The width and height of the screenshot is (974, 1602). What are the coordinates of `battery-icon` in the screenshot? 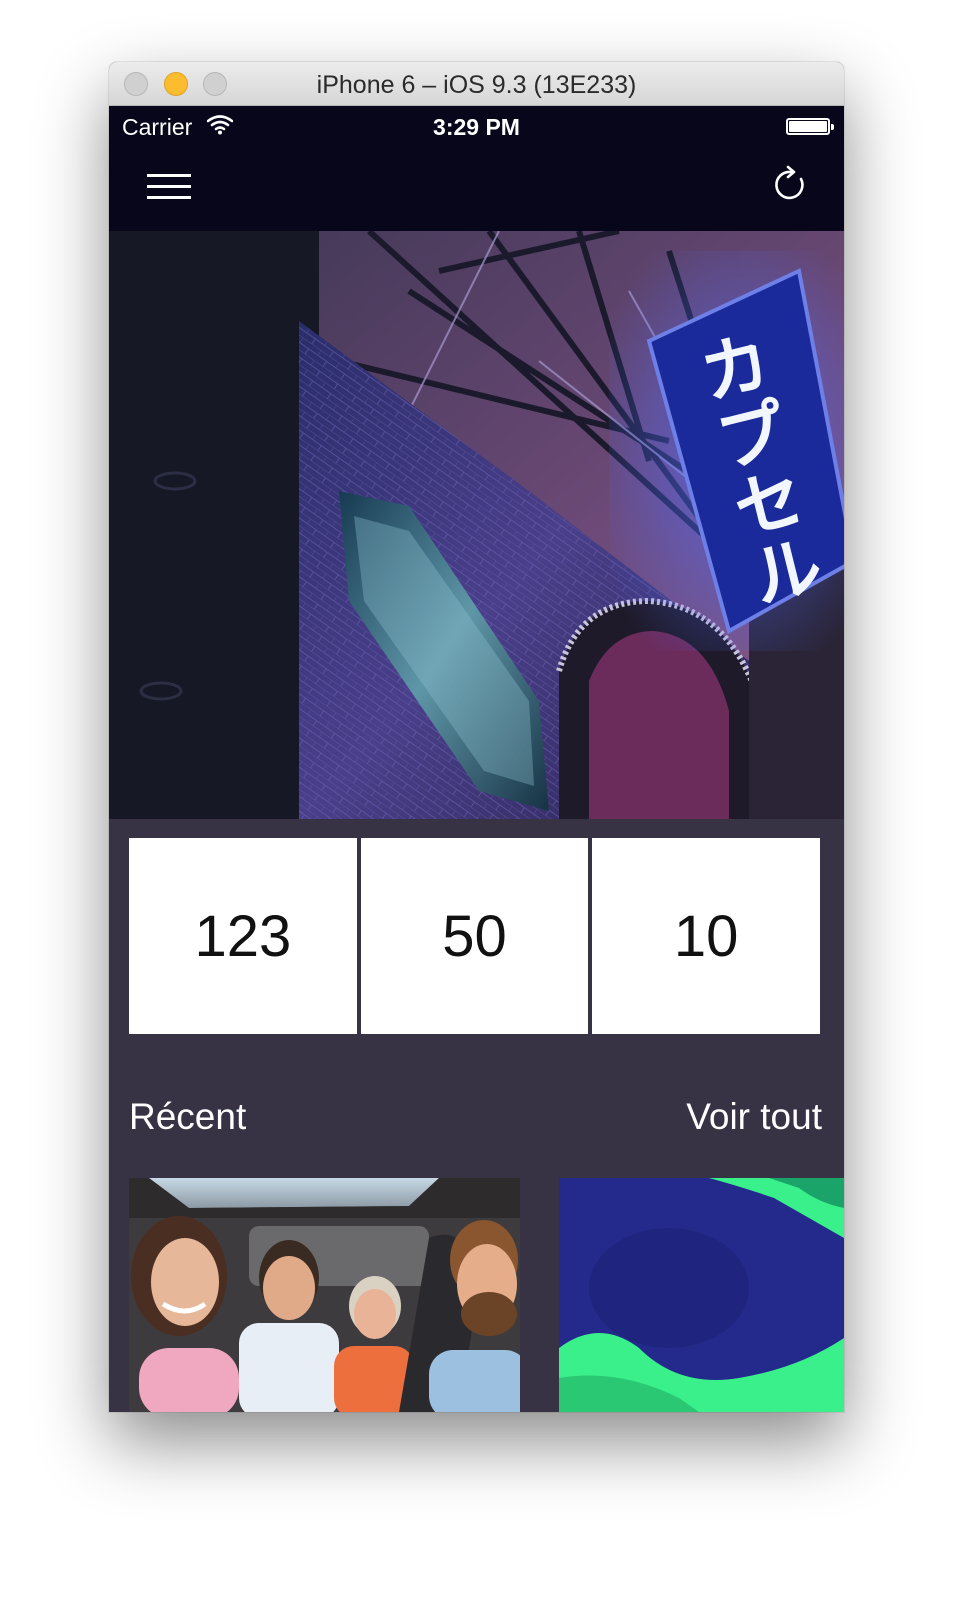 It's located at (810, 126).